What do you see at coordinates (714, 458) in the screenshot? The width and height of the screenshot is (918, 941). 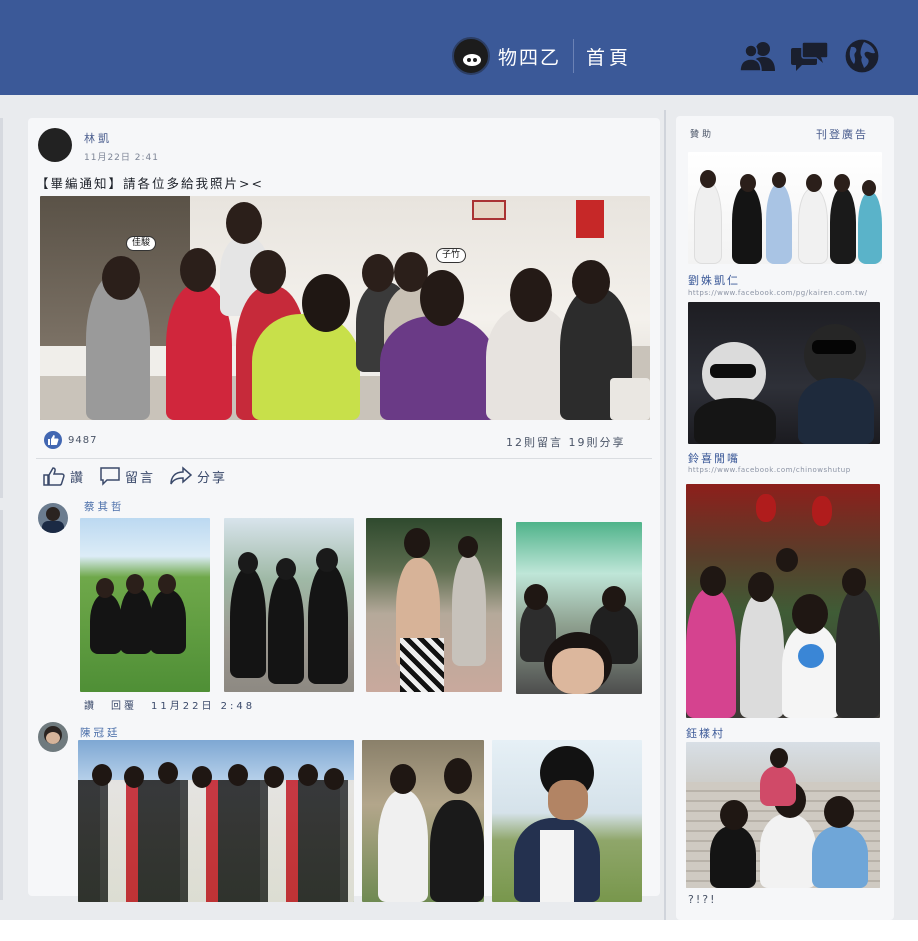 I see `sponsored-title: 鈴喜閒嘴` at bounding box center [714, 458].